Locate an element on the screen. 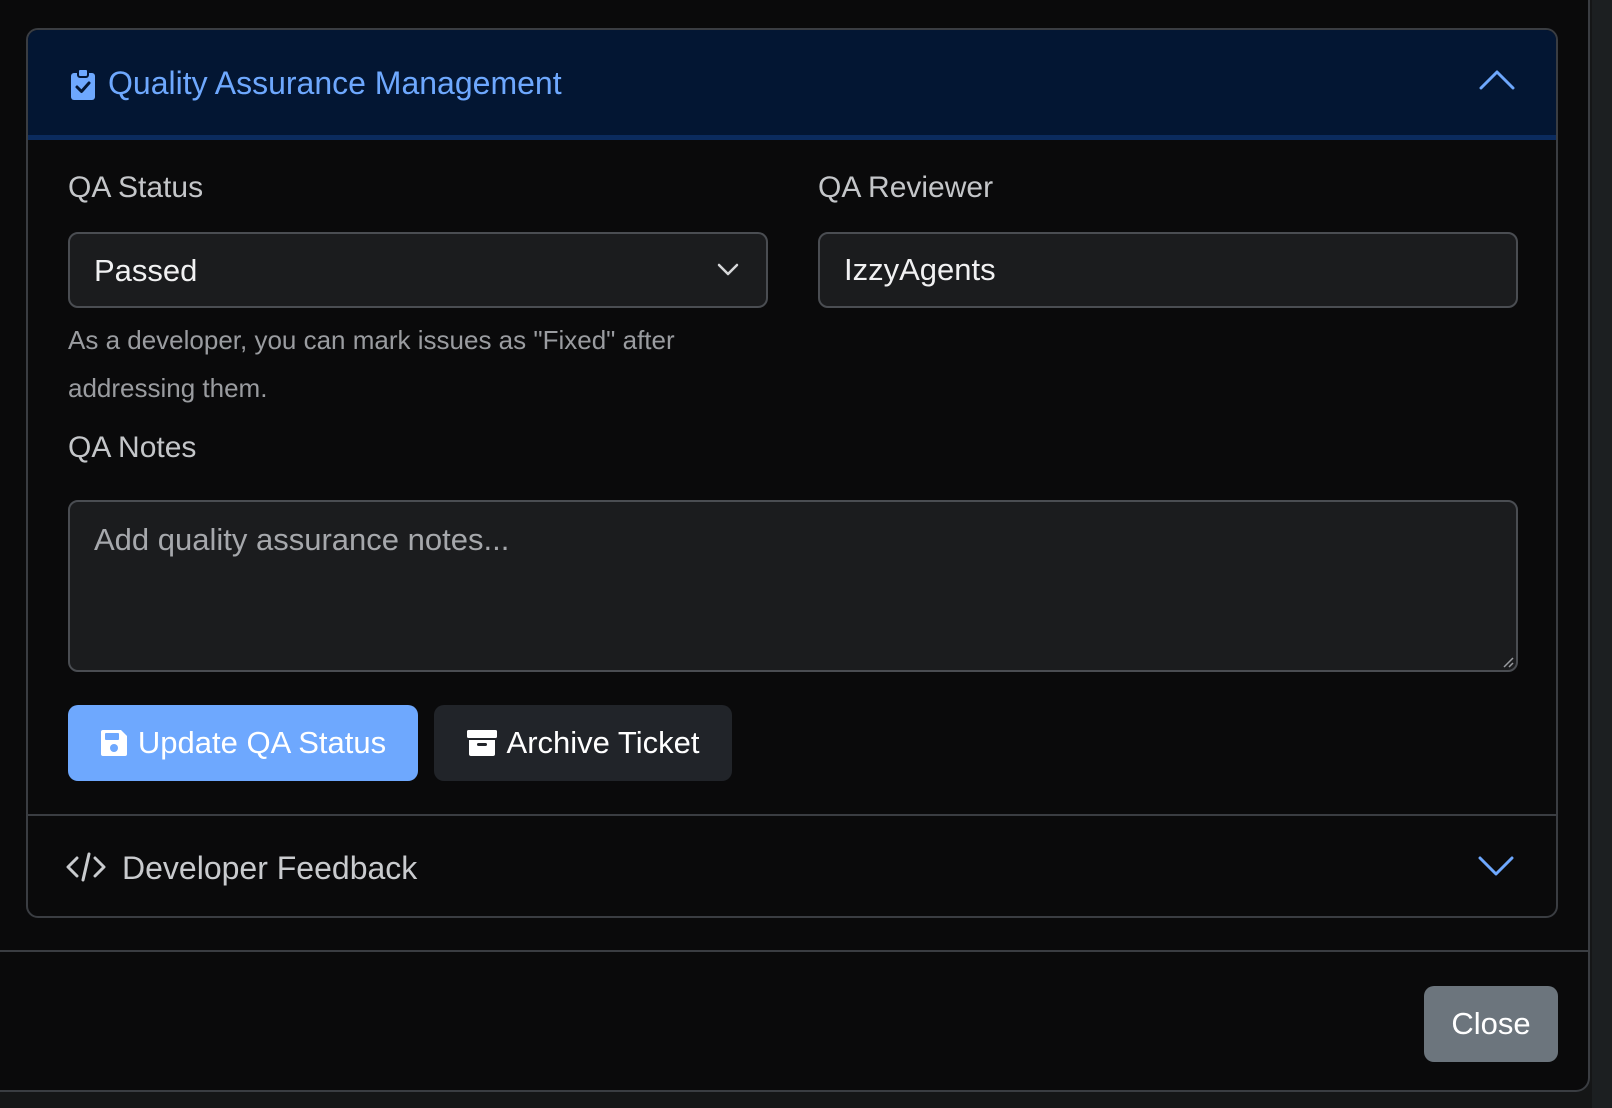 This screenshot has height=1108, width=1612. close-button: Close is located at coordinates (1491, 1024).